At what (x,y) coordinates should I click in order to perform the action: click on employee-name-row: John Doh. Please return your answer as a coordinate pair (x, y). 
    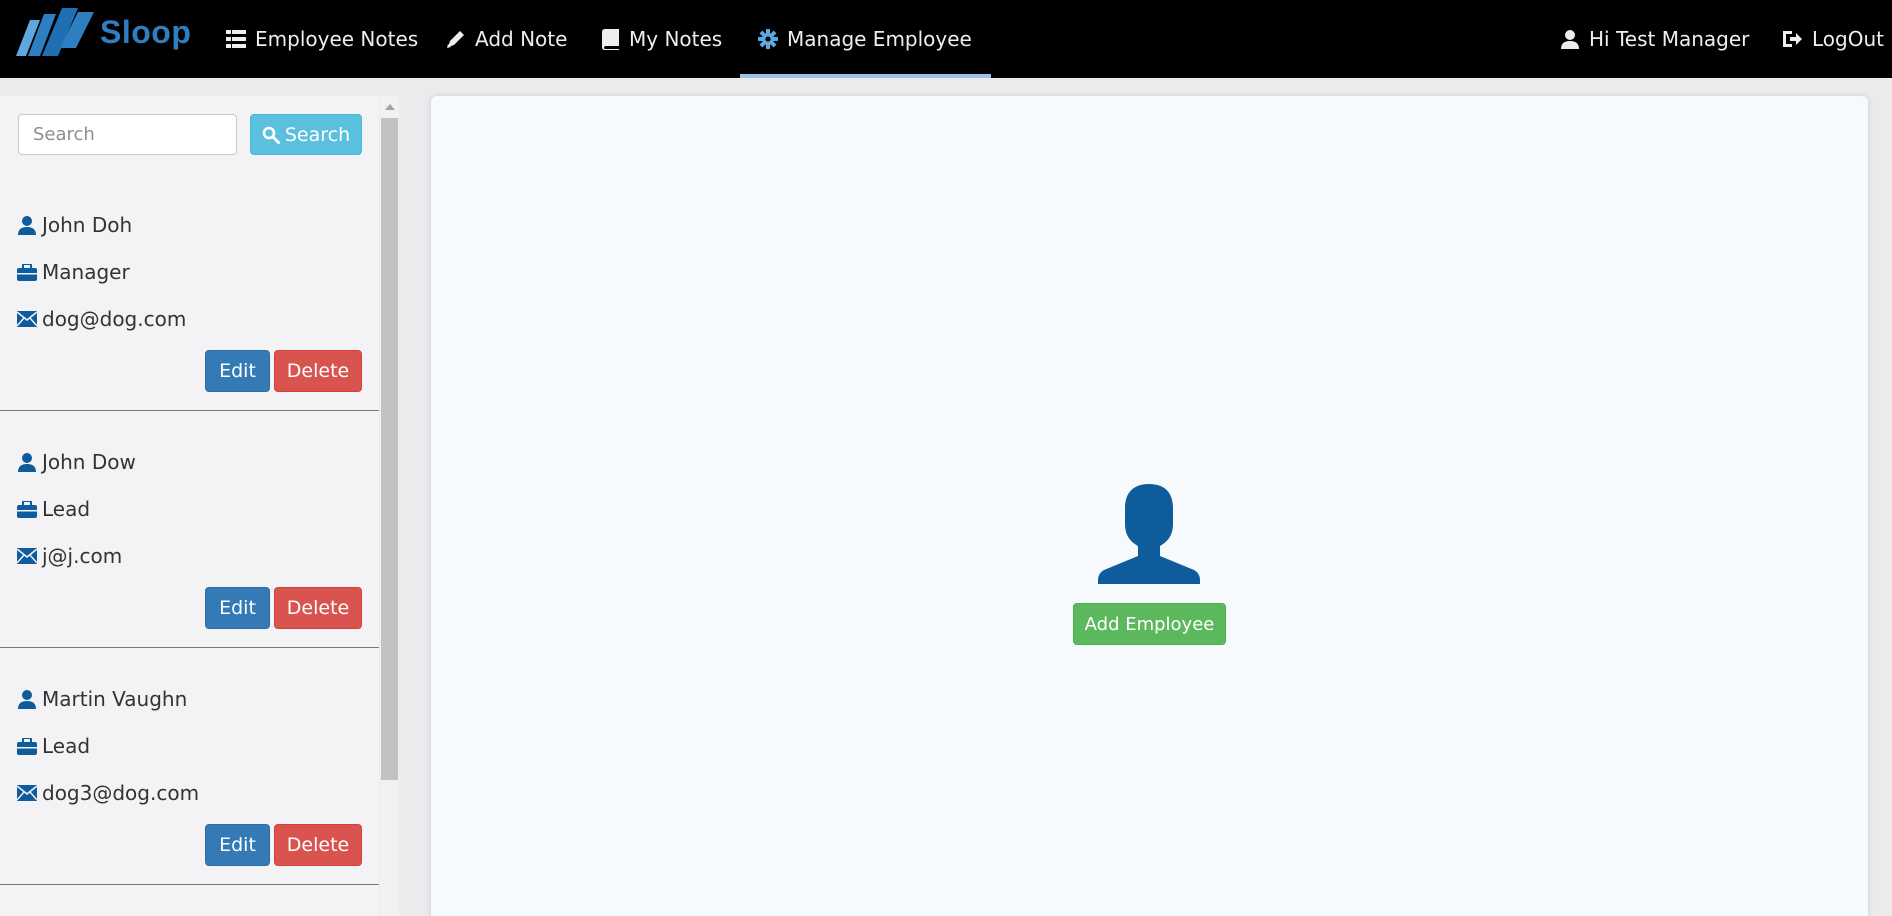
    Looking at the image, I should click on (74, 225).